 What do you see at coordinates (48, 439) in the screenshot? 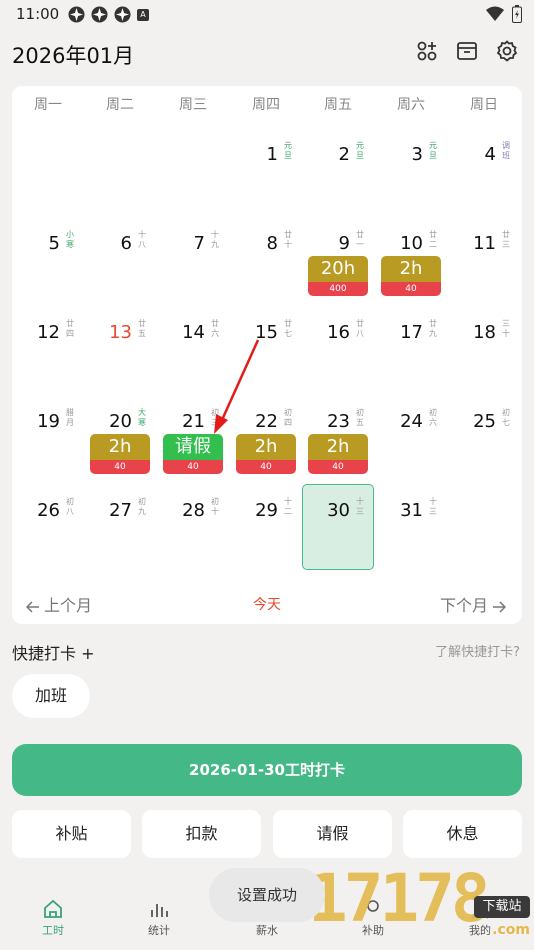
I see `day-cell: 19 腊月` at bounding box center [48, 439].